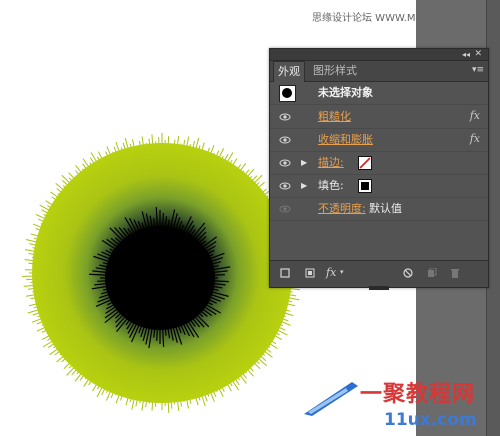 This screenshot has height=436, width=500. What do you see at coordinates (478, 54) in the screenshot?
I see `close-icon: ✕` at bounding box center [478, 54].